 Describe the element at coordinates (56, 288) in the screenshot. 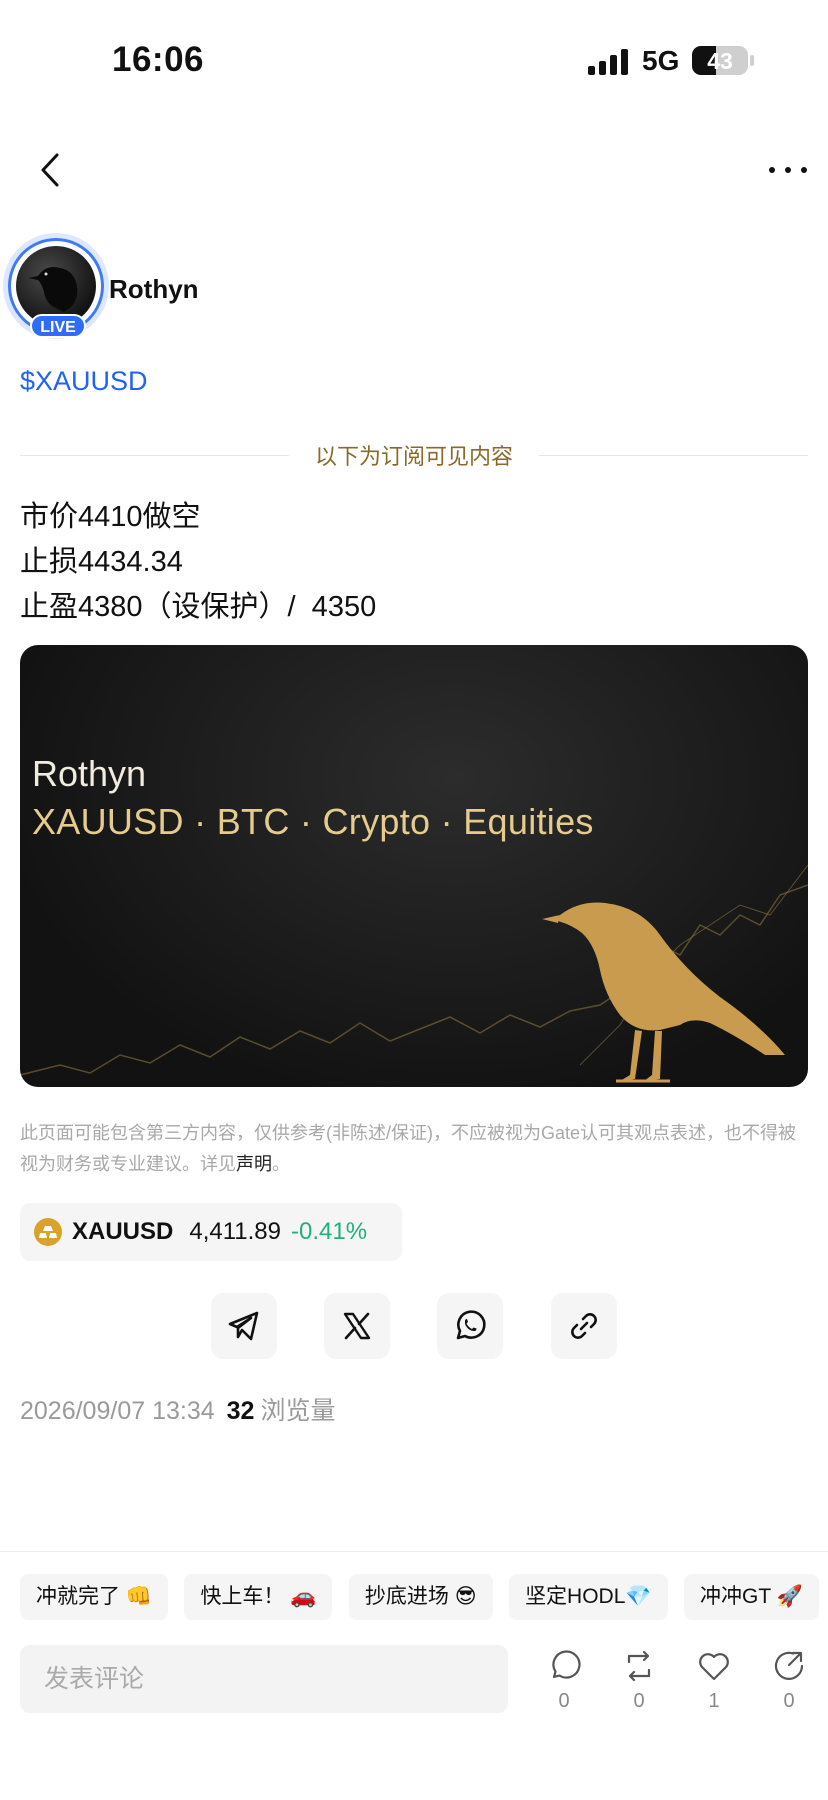

I see `avatar: LIVE` at that location.